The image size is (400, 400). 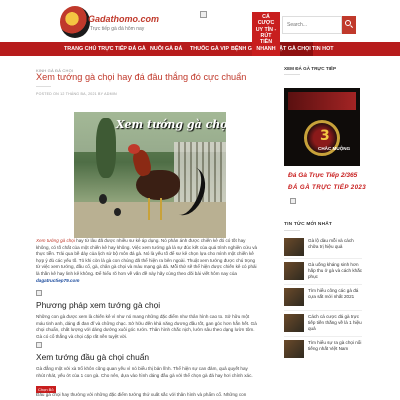 I want to click on ad-number: 3, so click(x=325, y=136).